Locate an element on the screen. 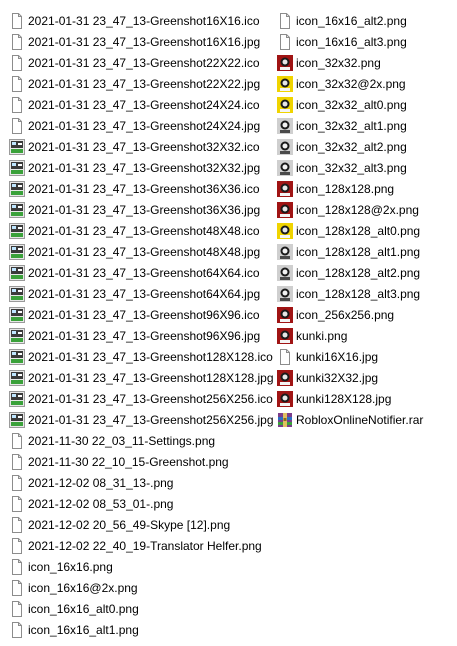 The height and width of the screenshot is (646, 457). file-name: icon_128x128_alt3.png is located at coordinates (358, 293).